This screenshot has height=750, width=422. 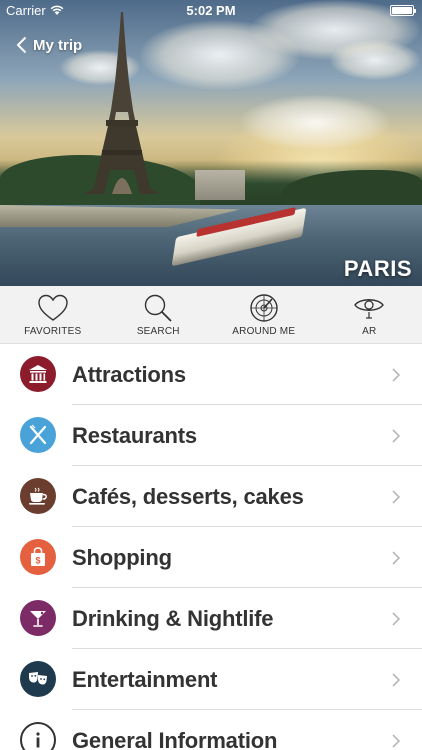 What do you see at coordinates (134, 435) in the screenshot?
I see `list-item-label: Restaurants` at bounding box center [134, 435].